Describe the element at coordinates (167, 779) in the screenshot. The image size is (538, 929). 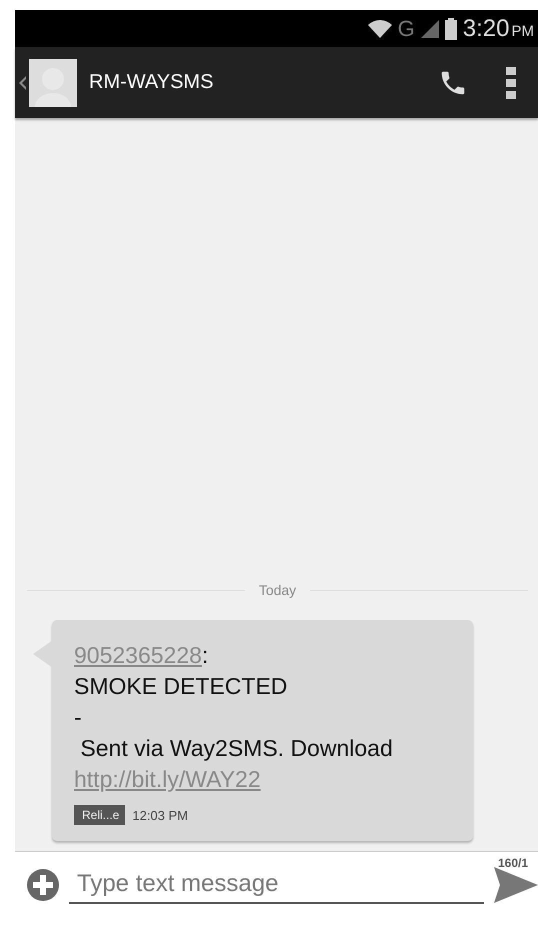
I see `url-link: http://bit.ly/WAY22` at that location.